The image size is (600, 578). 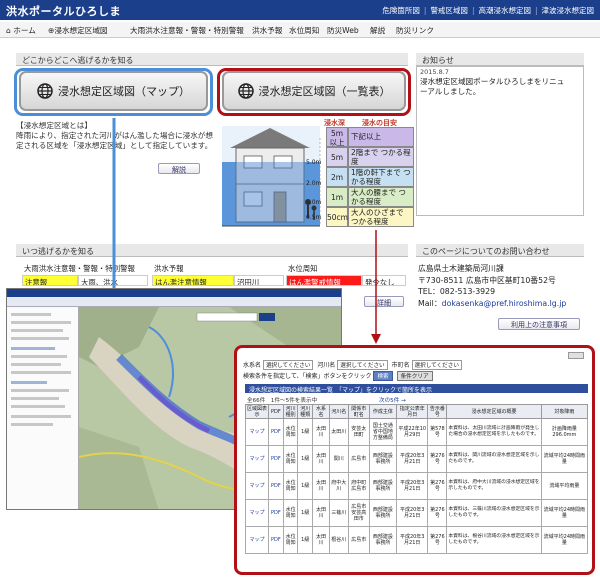 What do you see at coordinates (288, 365) in the screenshot?
I see `river-system-select: 選択してください` at bounding box center [288, 365].